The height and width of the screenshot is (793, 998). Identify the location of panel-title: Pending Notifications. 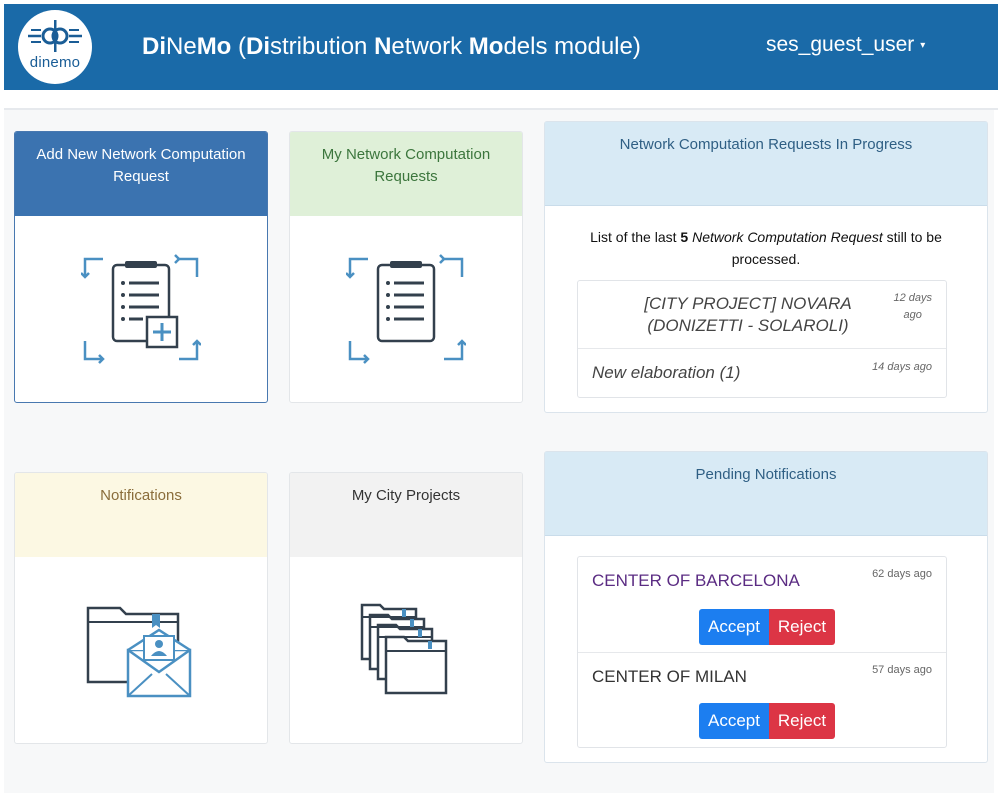
(766, 474).